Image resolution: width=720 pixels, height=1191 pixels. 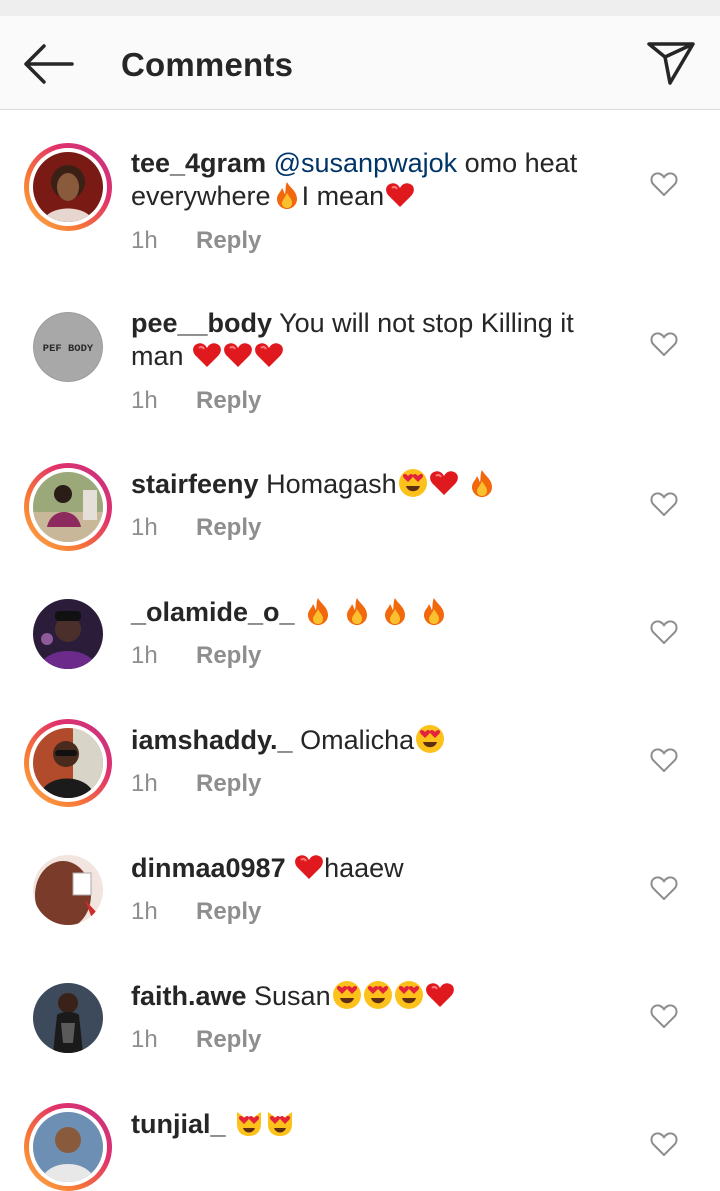 What do you see at coordinates (212, 740) in the screenshot?
I see `comment-username: iamshaddy._` at bounding box center [212, 740].